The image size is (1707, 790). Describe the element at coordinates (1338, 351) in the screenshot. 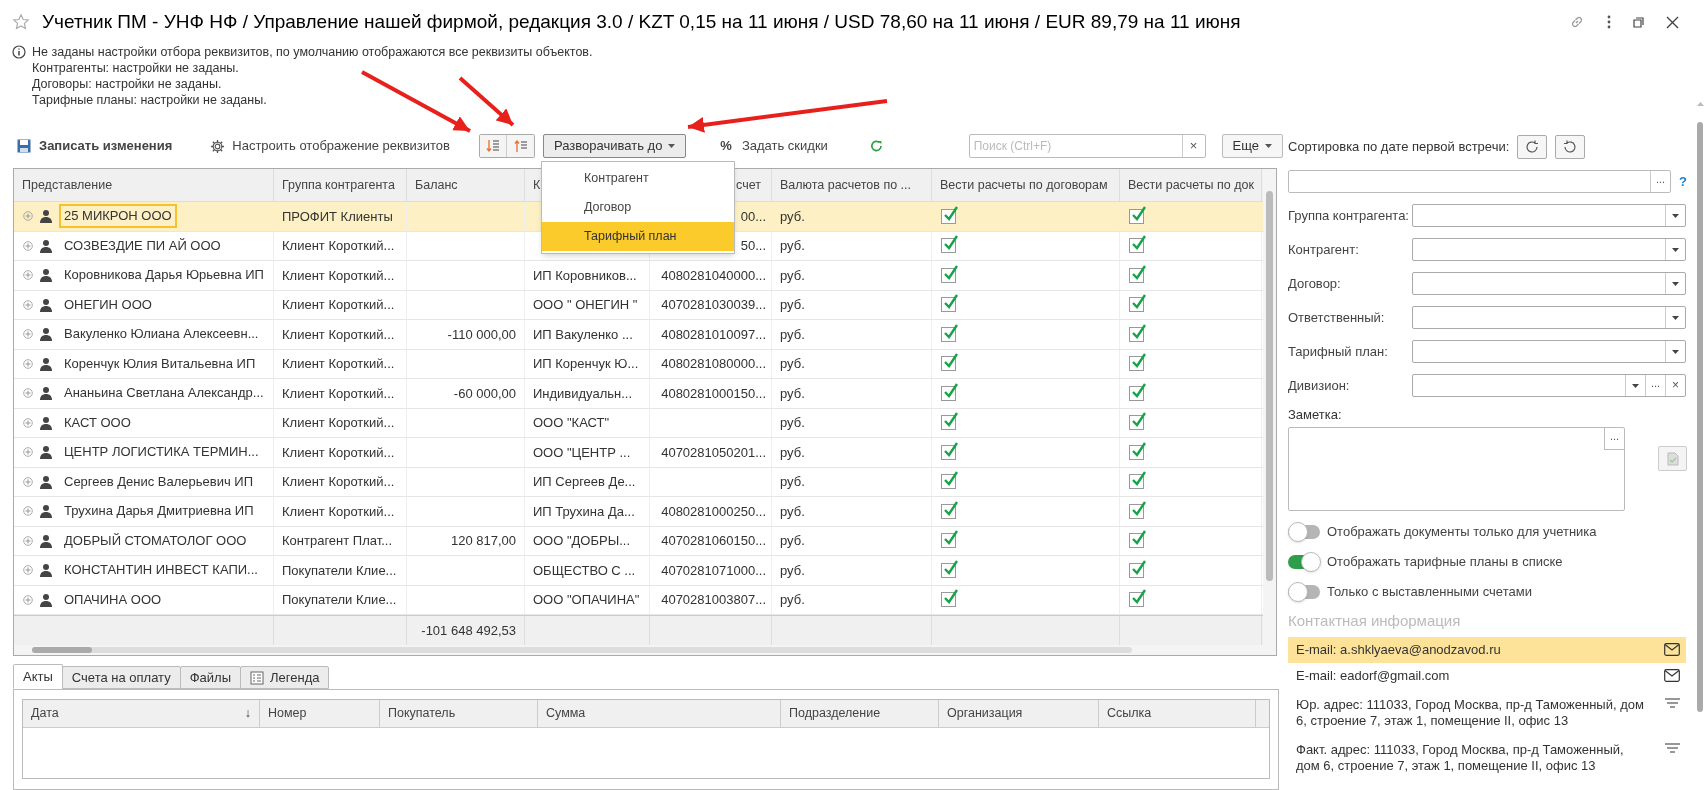

I see `field-label: Тарифный план:` at that location.